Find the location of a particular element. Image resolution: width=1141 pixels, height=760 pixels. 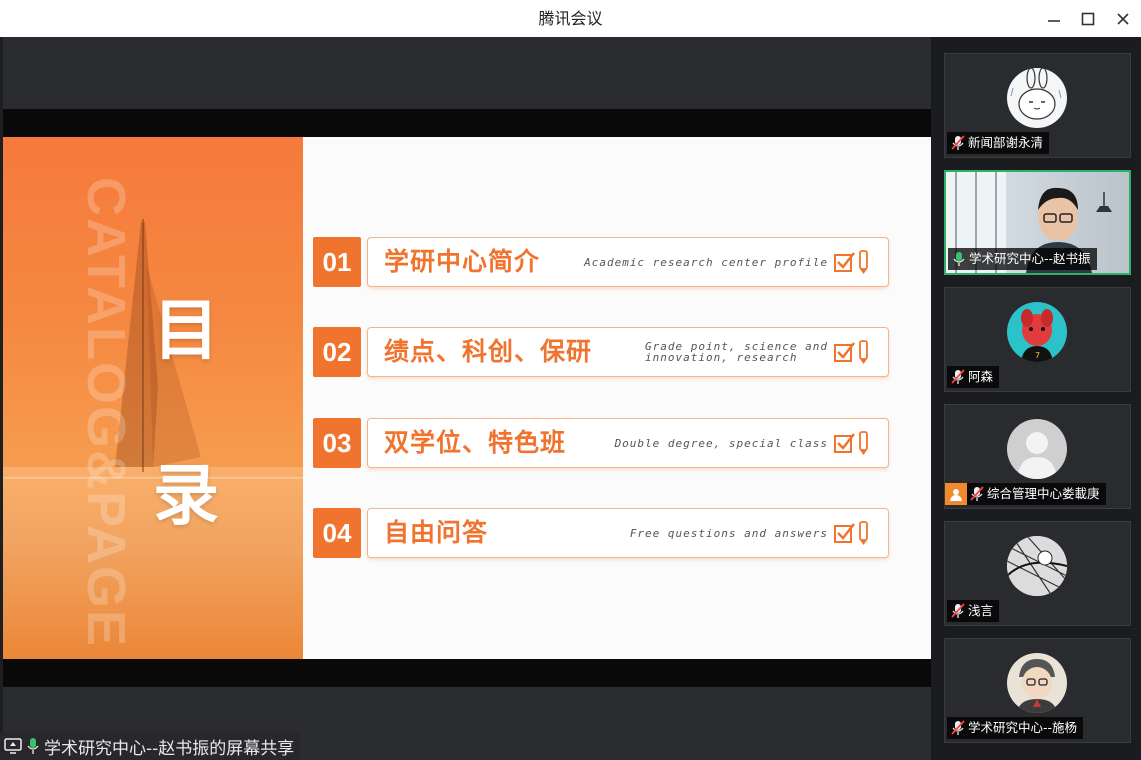

toc-item-3: 03 双学位、特色班 Double degree, special class is located at coordinates (601, 443).